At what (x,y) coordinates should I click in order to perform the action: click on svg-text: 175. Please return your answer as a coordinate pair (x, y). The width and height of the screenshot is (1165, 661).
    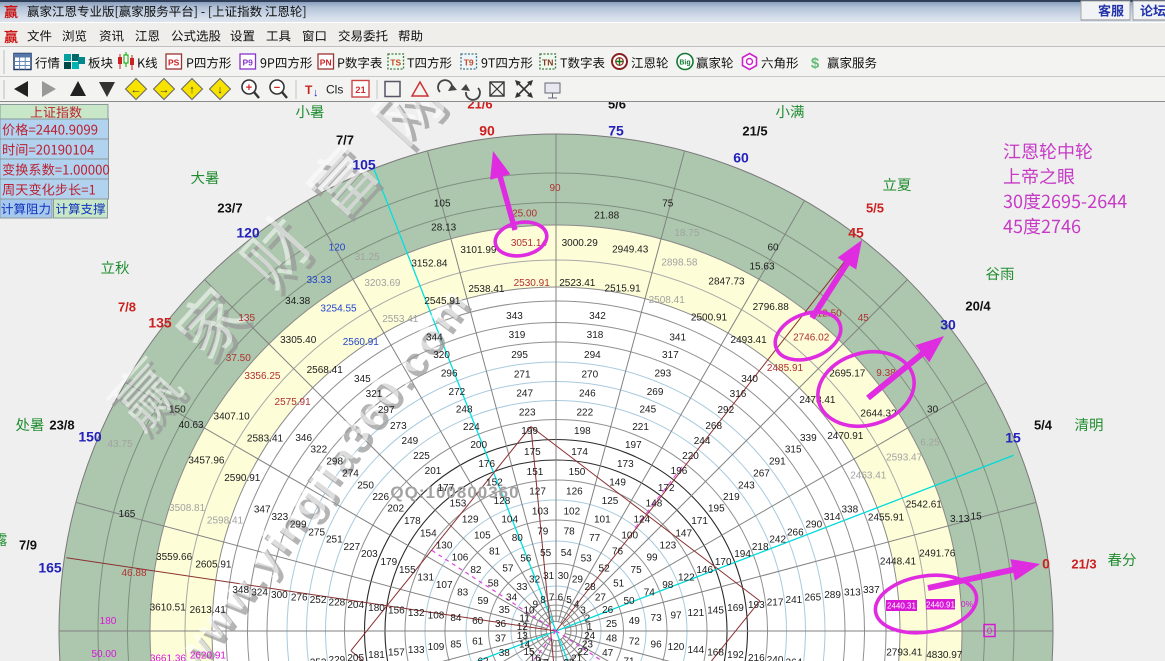
    Looking at the image, I should click on (532, 452).